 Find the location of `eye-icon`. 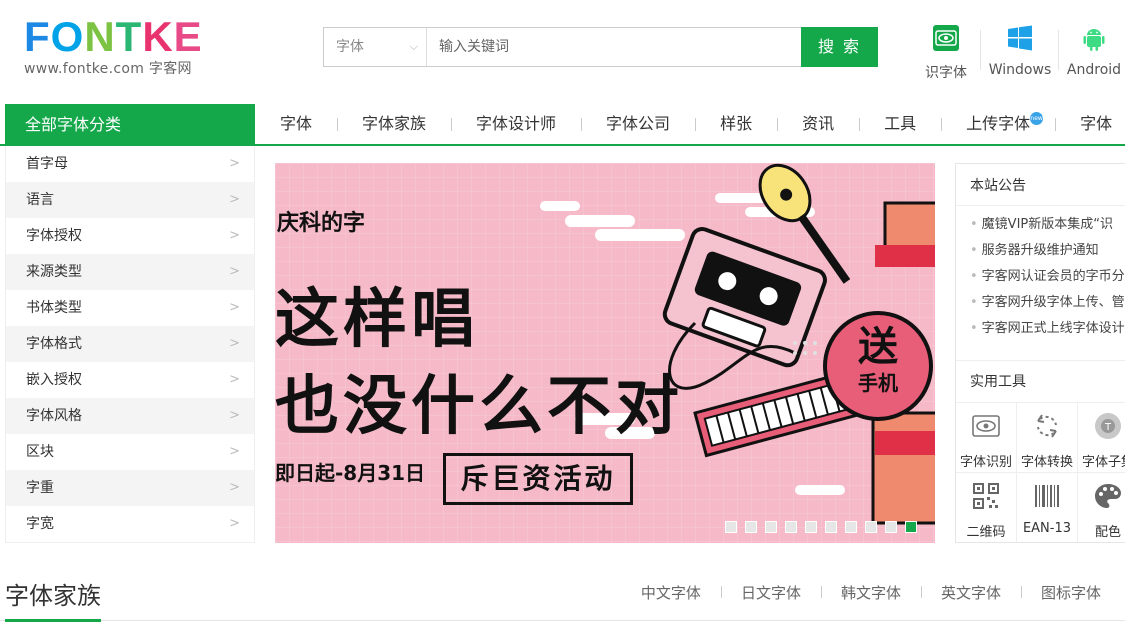

eye-icon is located at coordinates (986, 426).